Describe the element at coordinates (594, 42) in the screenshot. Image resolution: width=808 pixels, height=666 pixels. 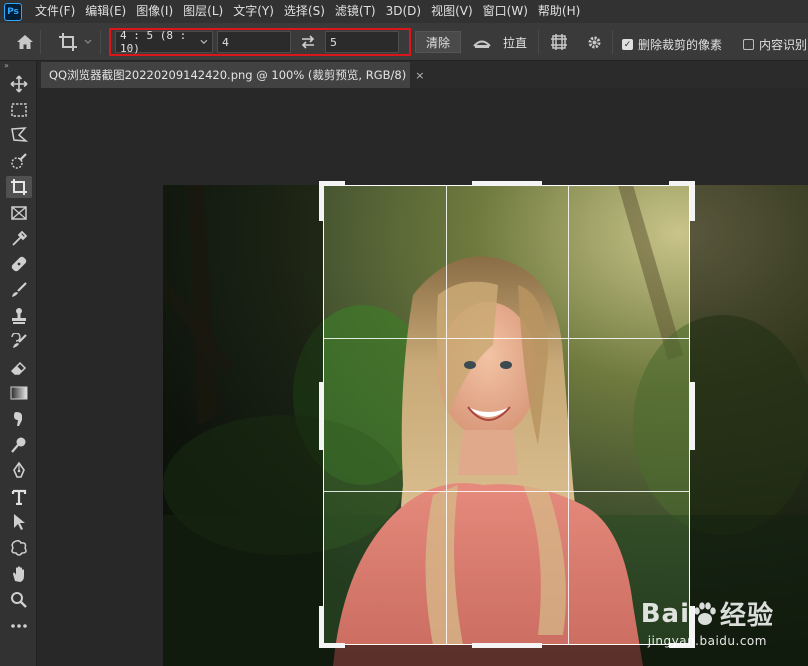
I see `gear-icon` at that location.